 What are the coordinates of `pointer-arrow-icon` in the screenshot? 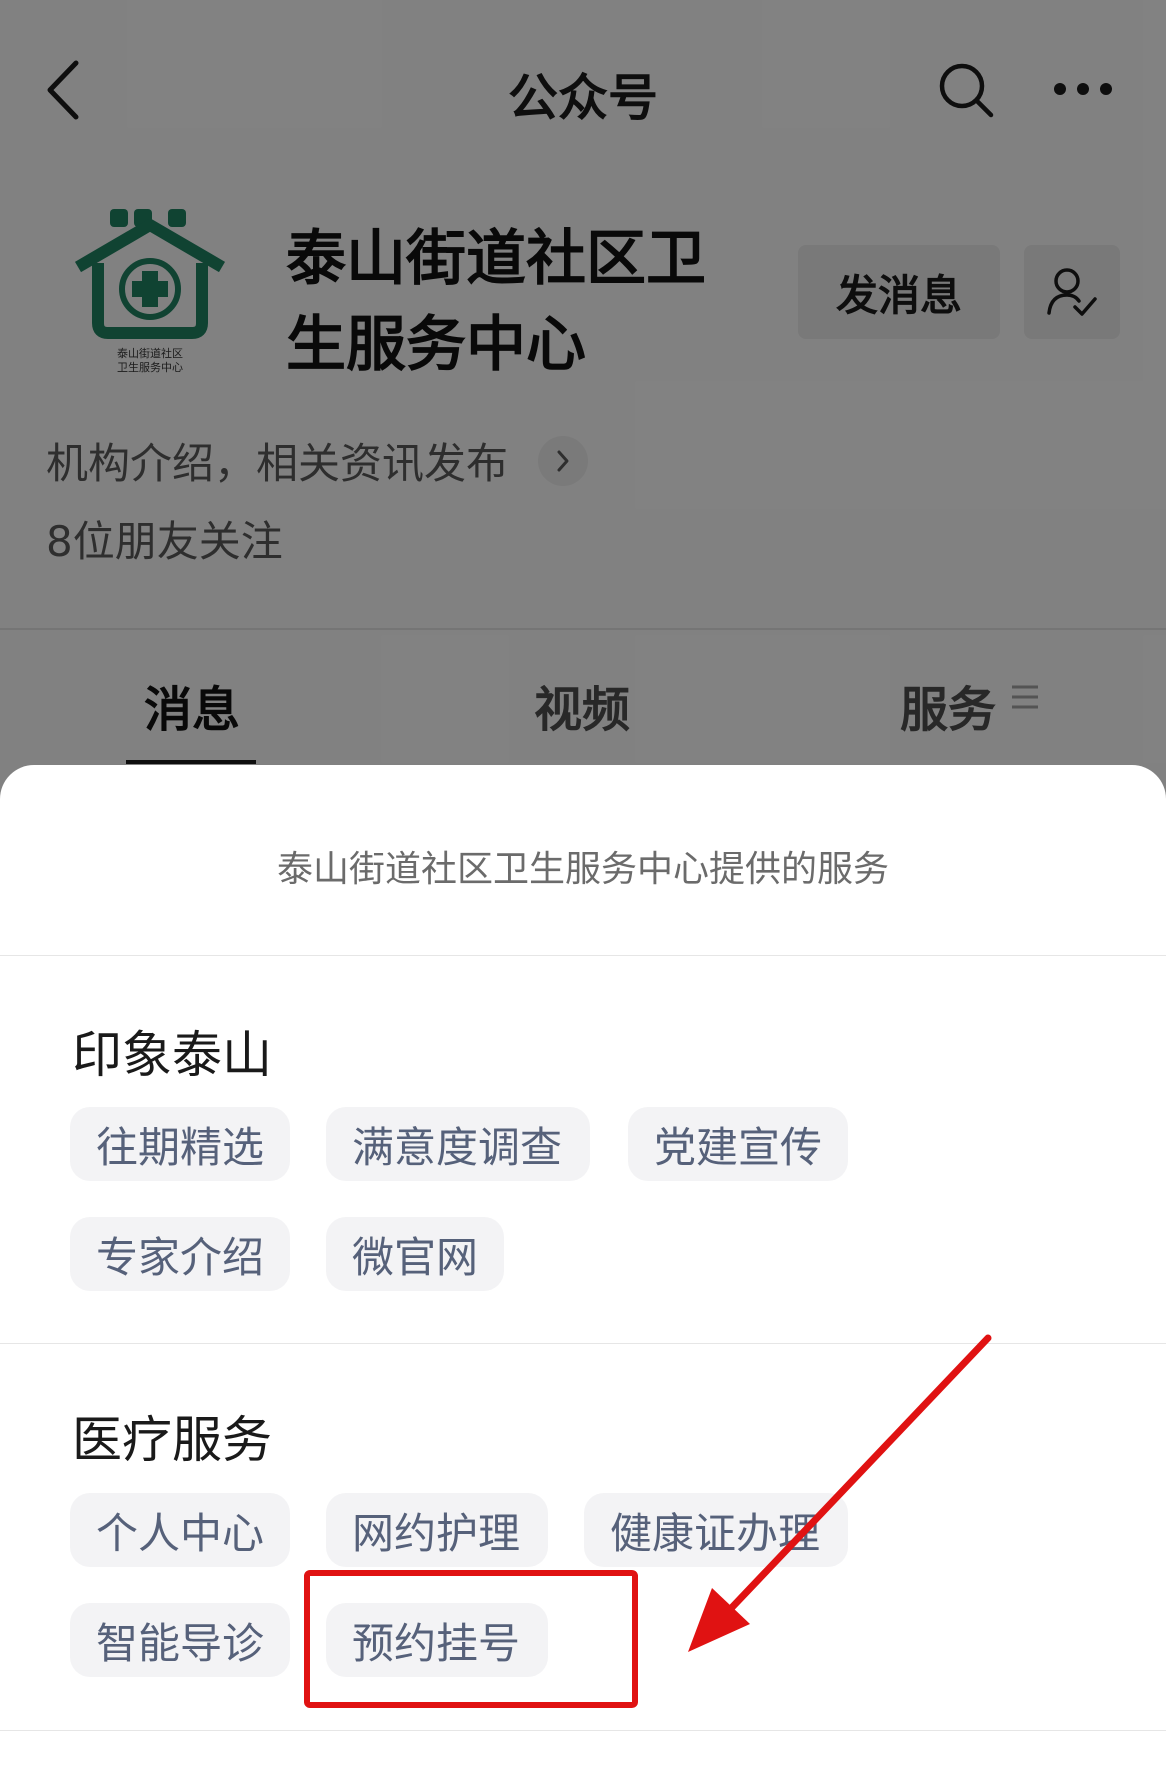 It's located at (840, 1493).